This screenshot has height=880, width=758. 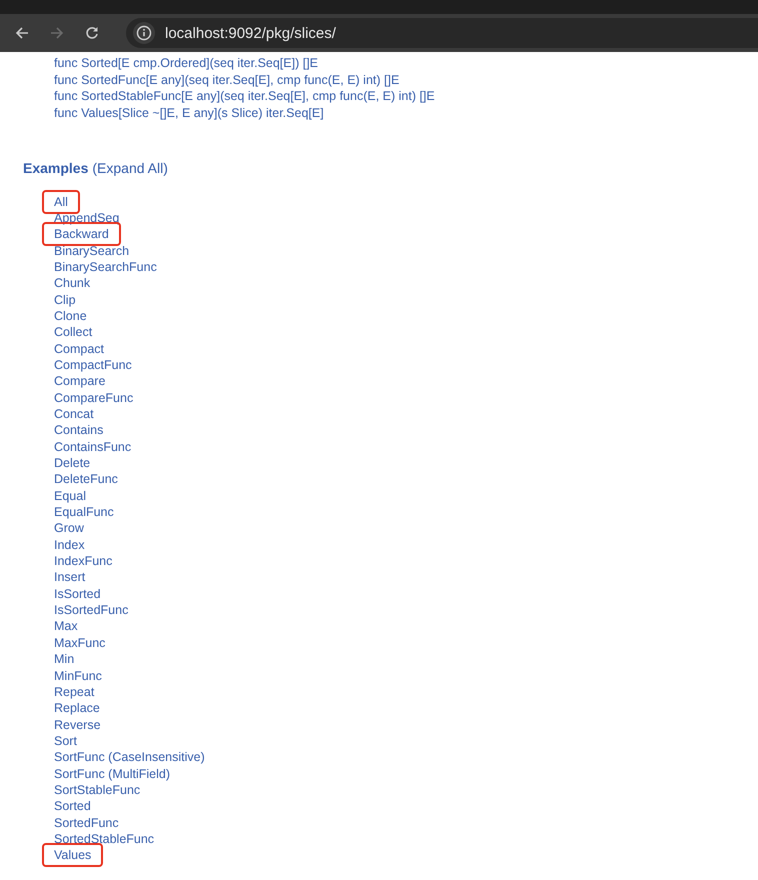 I want to click on example-link: CompareFunc, so click(x=94, y=398).